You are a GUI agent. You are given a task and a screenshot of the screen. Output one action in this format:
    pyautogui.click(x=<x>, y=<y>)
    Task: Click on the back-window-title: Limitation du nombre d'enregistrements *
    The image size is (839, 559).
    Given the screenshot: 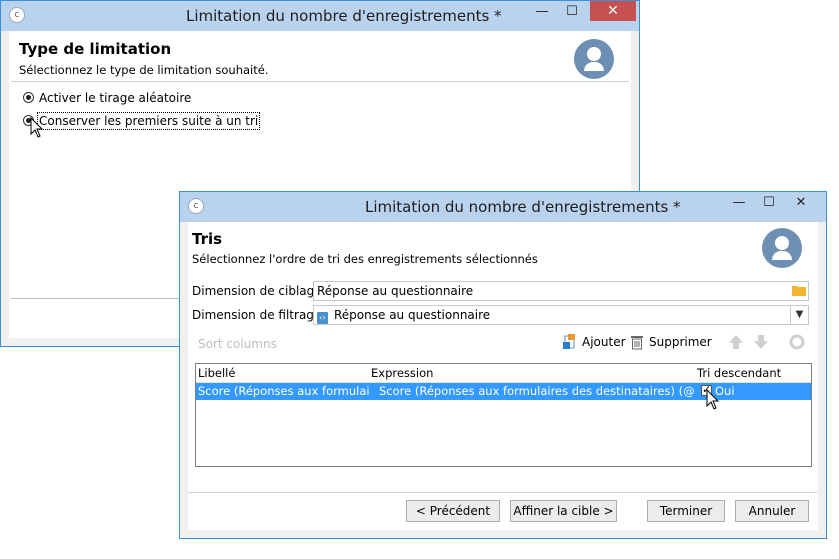 What is the action you would take?
    pyautogui.click(x=344, y=16)
    